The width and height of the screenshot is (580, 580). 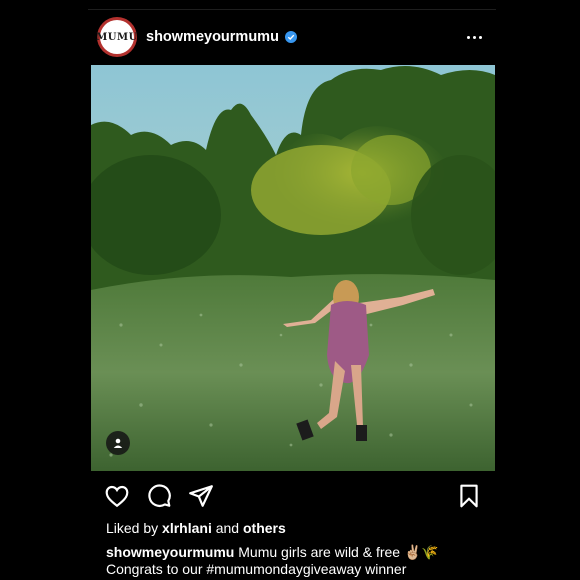 I want to click on likes-conjunction: and, so click(x=227, y=528).